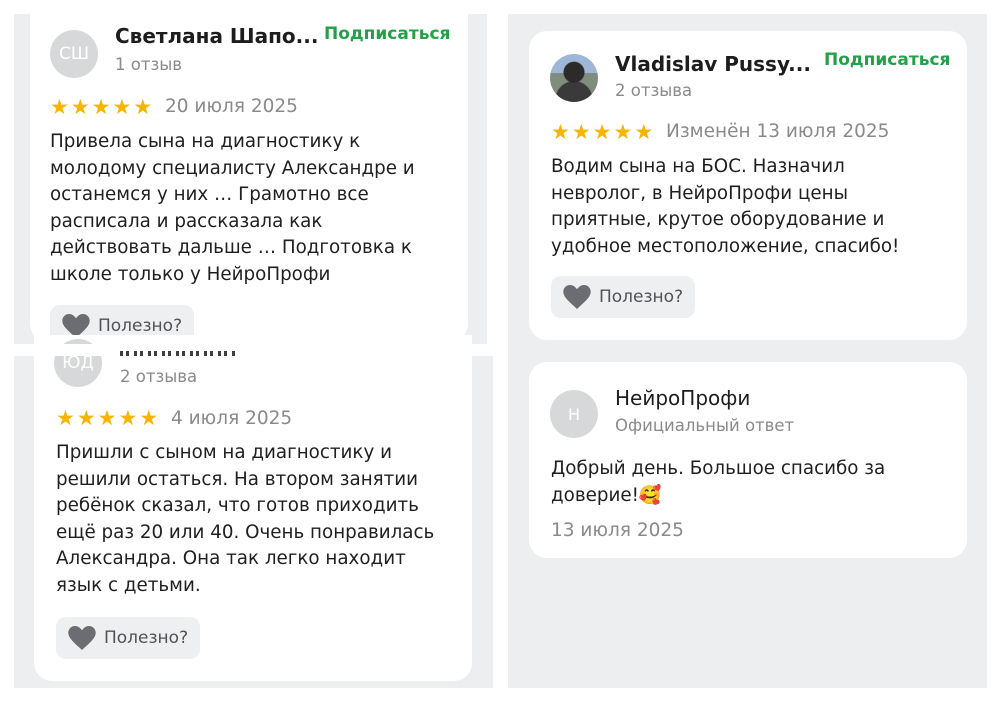 This screenshot has height=701, width=1001. What do you see at coordinates (617, 530) in the screenshot?
I see `reply-date: 13 июля 2025` at bounding box center [617, 530].